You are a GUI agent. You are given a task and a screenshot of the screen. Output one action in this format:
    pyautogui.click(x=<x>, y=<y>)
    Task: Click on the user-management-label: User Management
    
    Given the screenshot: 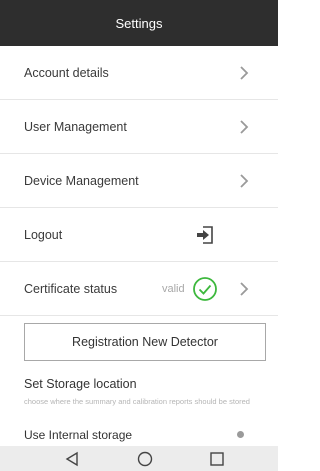 What is the action you would take?
    pyautogui.click(x=75, y=126)
    